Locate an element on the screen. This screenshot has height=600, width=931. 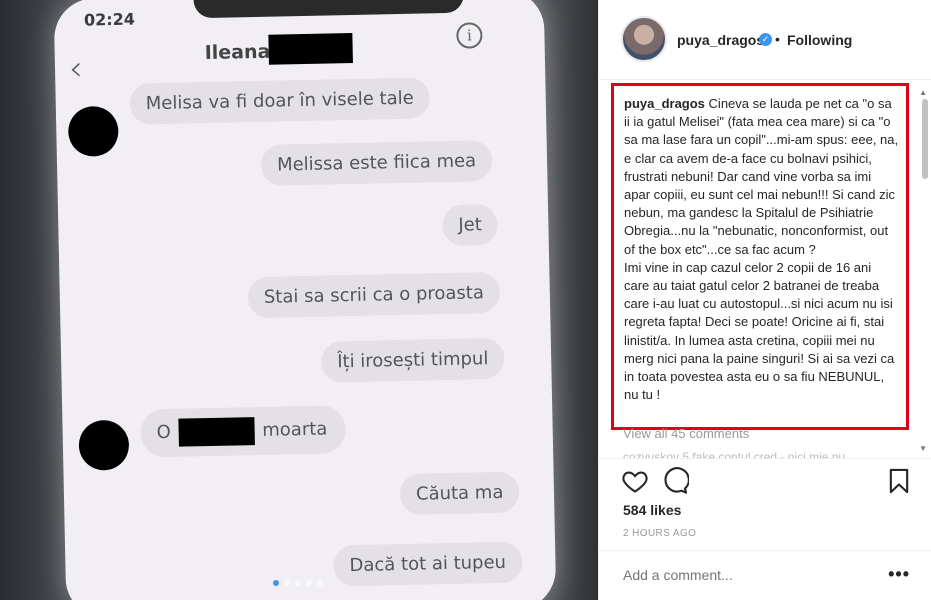
message-text: Căuta ma is located at coordinates (459, 493).